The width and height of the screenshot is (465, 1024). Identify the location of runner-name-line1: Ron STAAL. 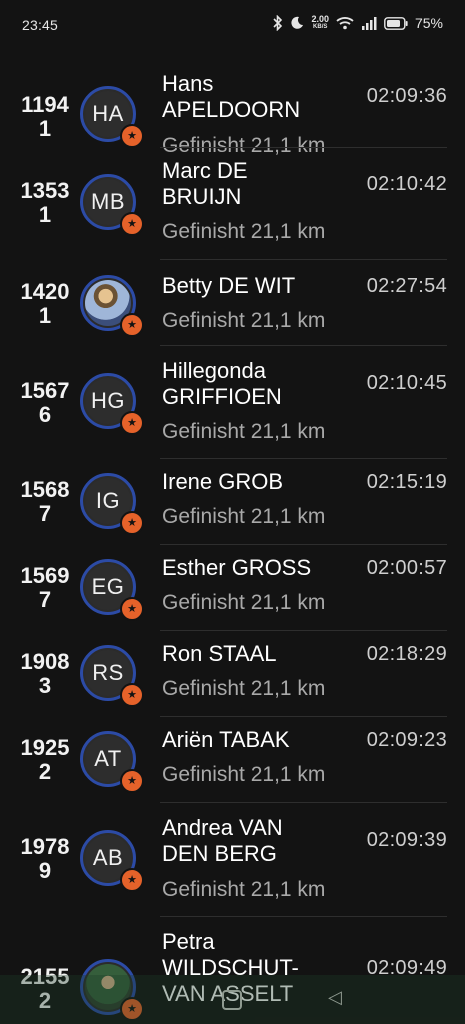
(219, 653).